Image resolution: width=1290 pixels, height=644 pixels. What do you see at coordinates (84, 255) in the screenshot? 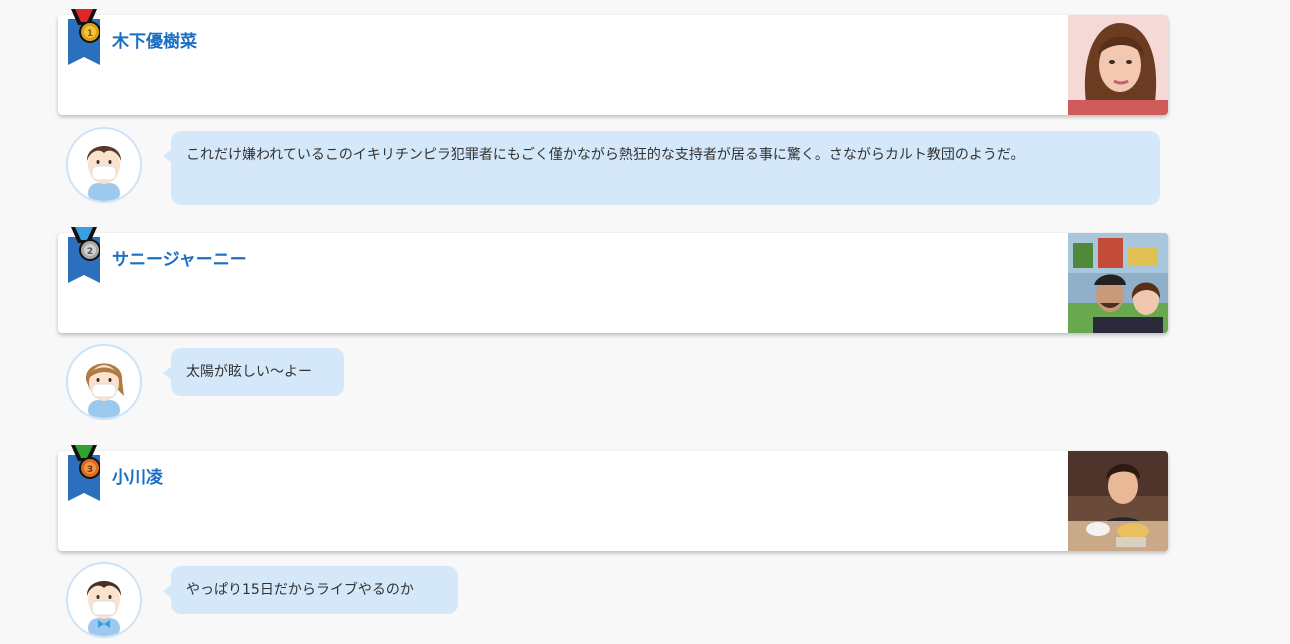
I see `silver-medal-icon: 2` at bounding box center [84, 255].